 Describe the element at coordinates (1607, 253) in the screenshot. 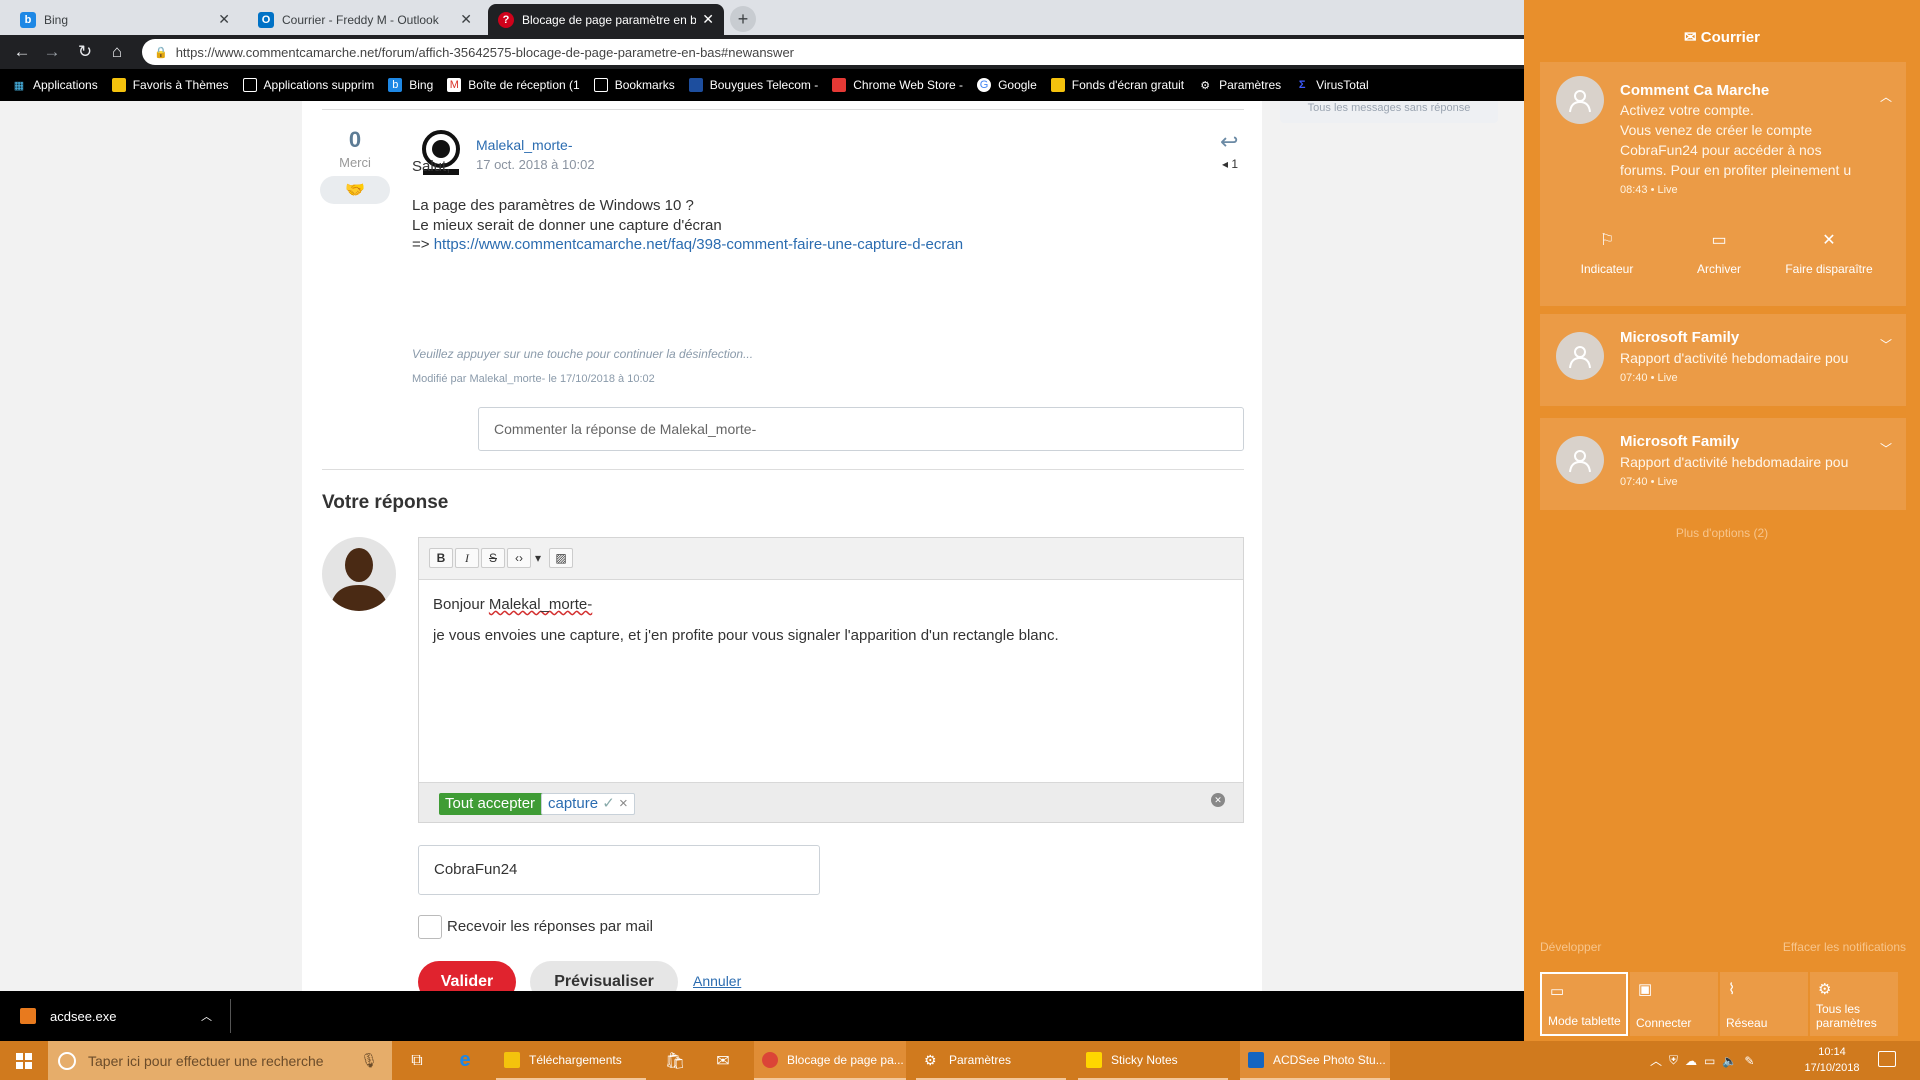

I see `flag-action: ⚐ Indicateur` at that location.